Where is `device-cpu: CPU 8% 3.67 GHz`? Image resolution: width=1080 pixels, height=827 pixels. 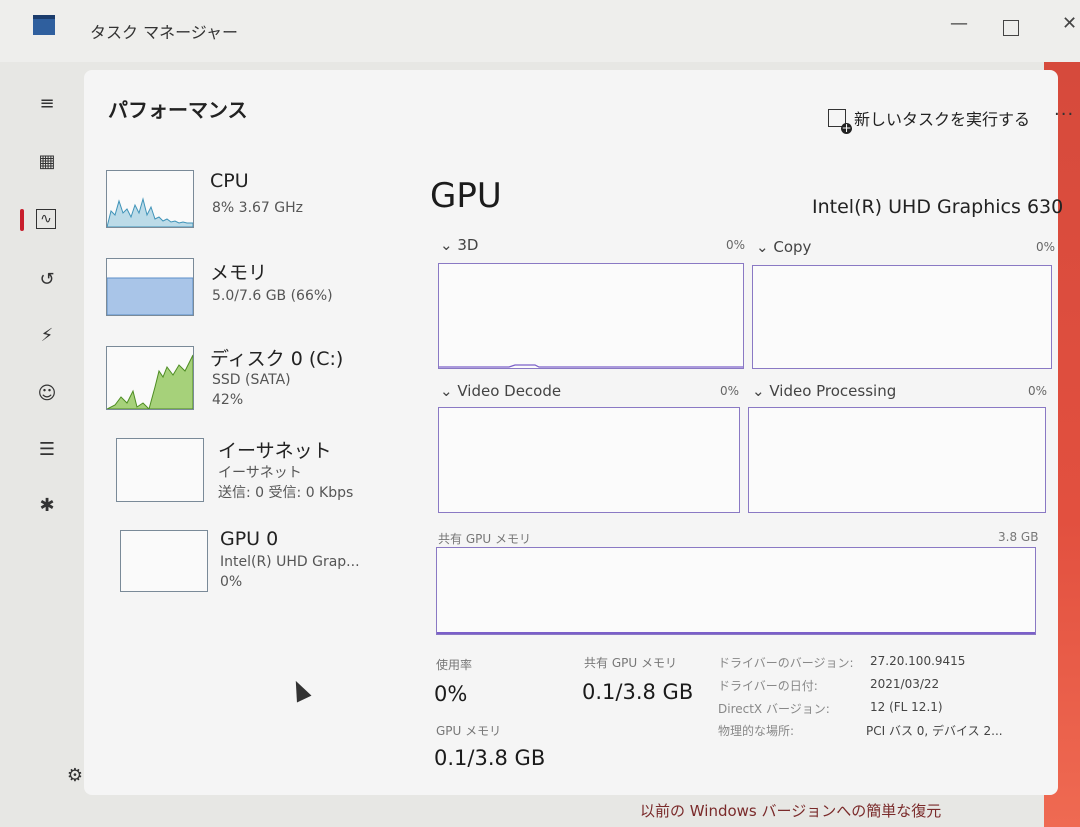 device-cpu: CPU 8% 3.67 GHz is located at coordinates (256, 205).